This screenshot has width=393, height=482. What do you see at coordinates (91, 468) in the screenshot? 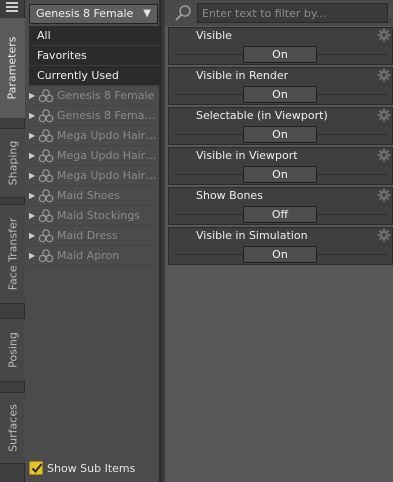
I see `show-sub-items-label: Show Sub Items` at bounding box center [91, 468].